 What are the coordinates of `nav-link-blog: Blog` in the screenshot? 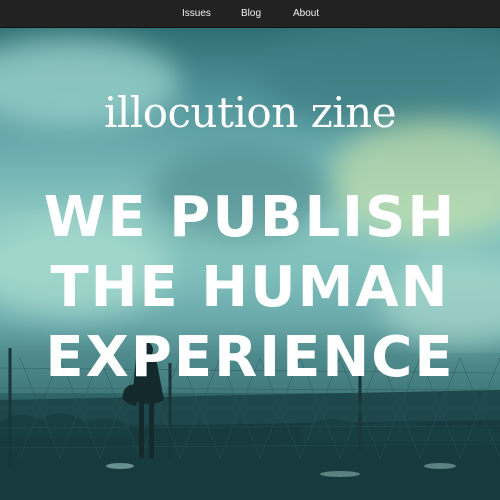 It's located at (251, 14).